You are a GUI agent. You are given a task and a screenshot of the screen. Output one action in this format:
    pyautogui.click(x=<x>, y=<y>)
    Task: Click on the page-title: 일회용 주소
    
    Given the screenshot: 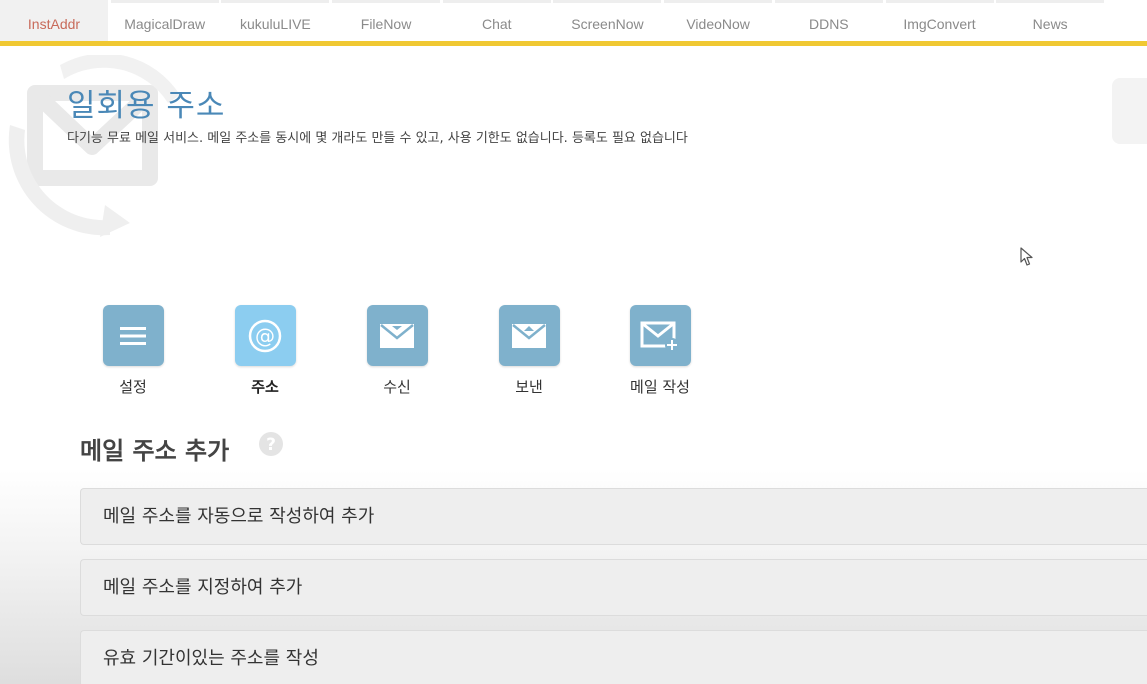 What is the action you would take?
    pyautogui.click(x=146, y=106)
    